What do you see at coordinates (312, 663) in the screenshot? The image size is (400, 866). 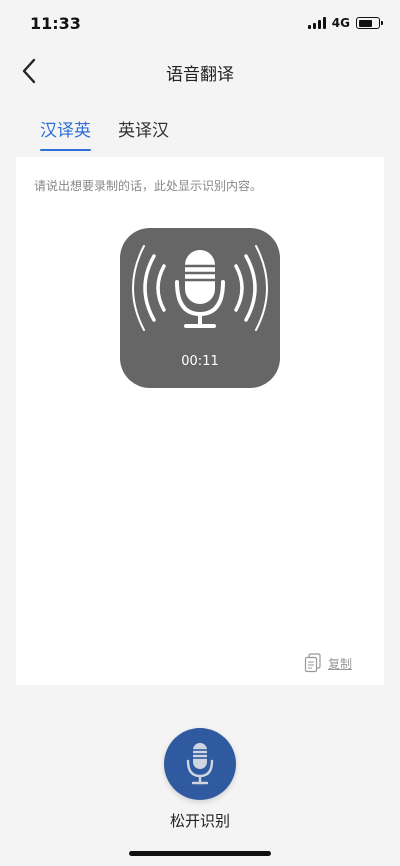 I see `copy-icon` at bounding box center [312, 663].